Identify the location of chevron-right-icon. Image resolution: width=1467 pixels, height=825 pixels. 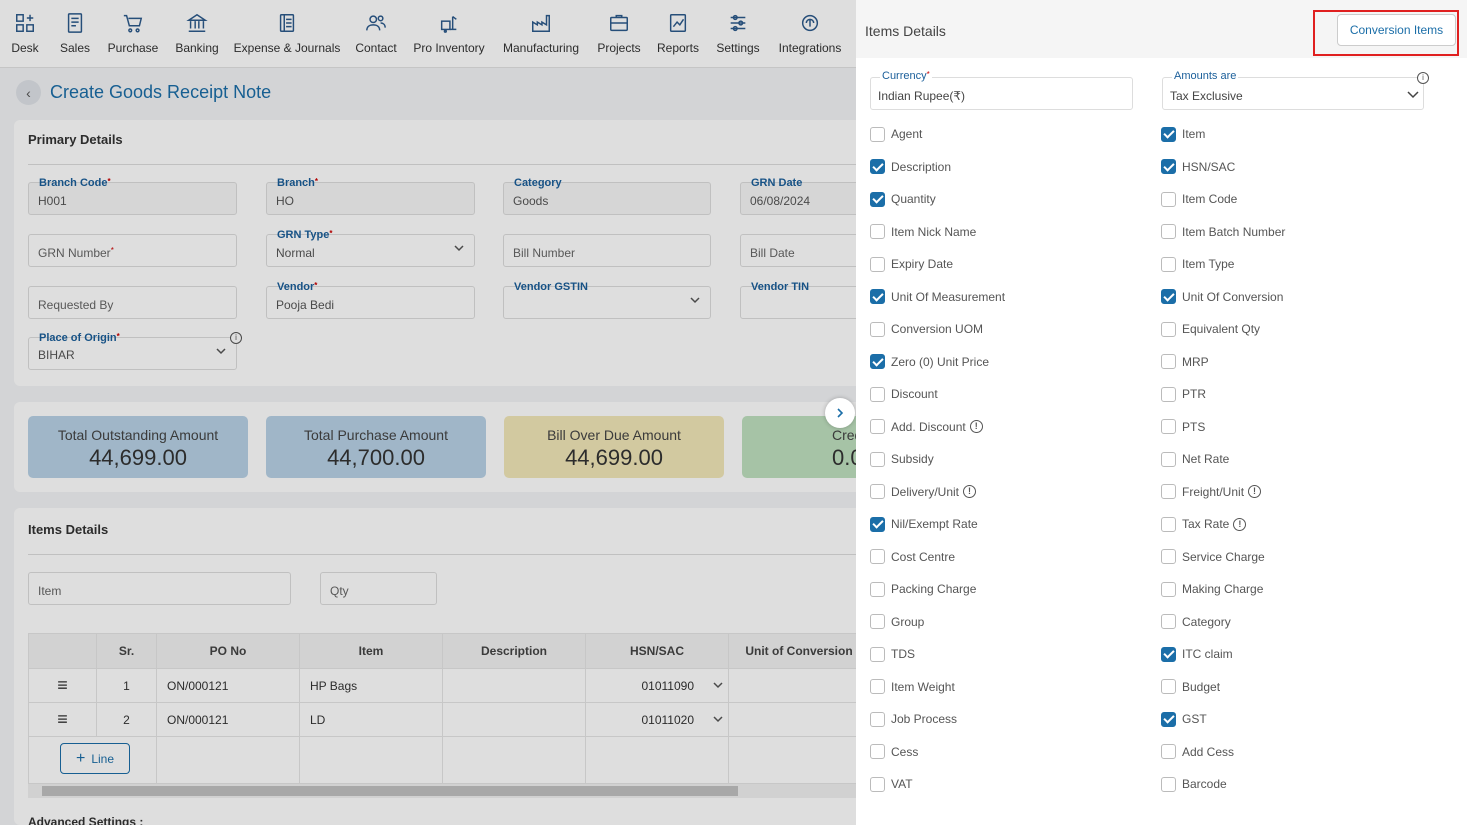
(840, 413).